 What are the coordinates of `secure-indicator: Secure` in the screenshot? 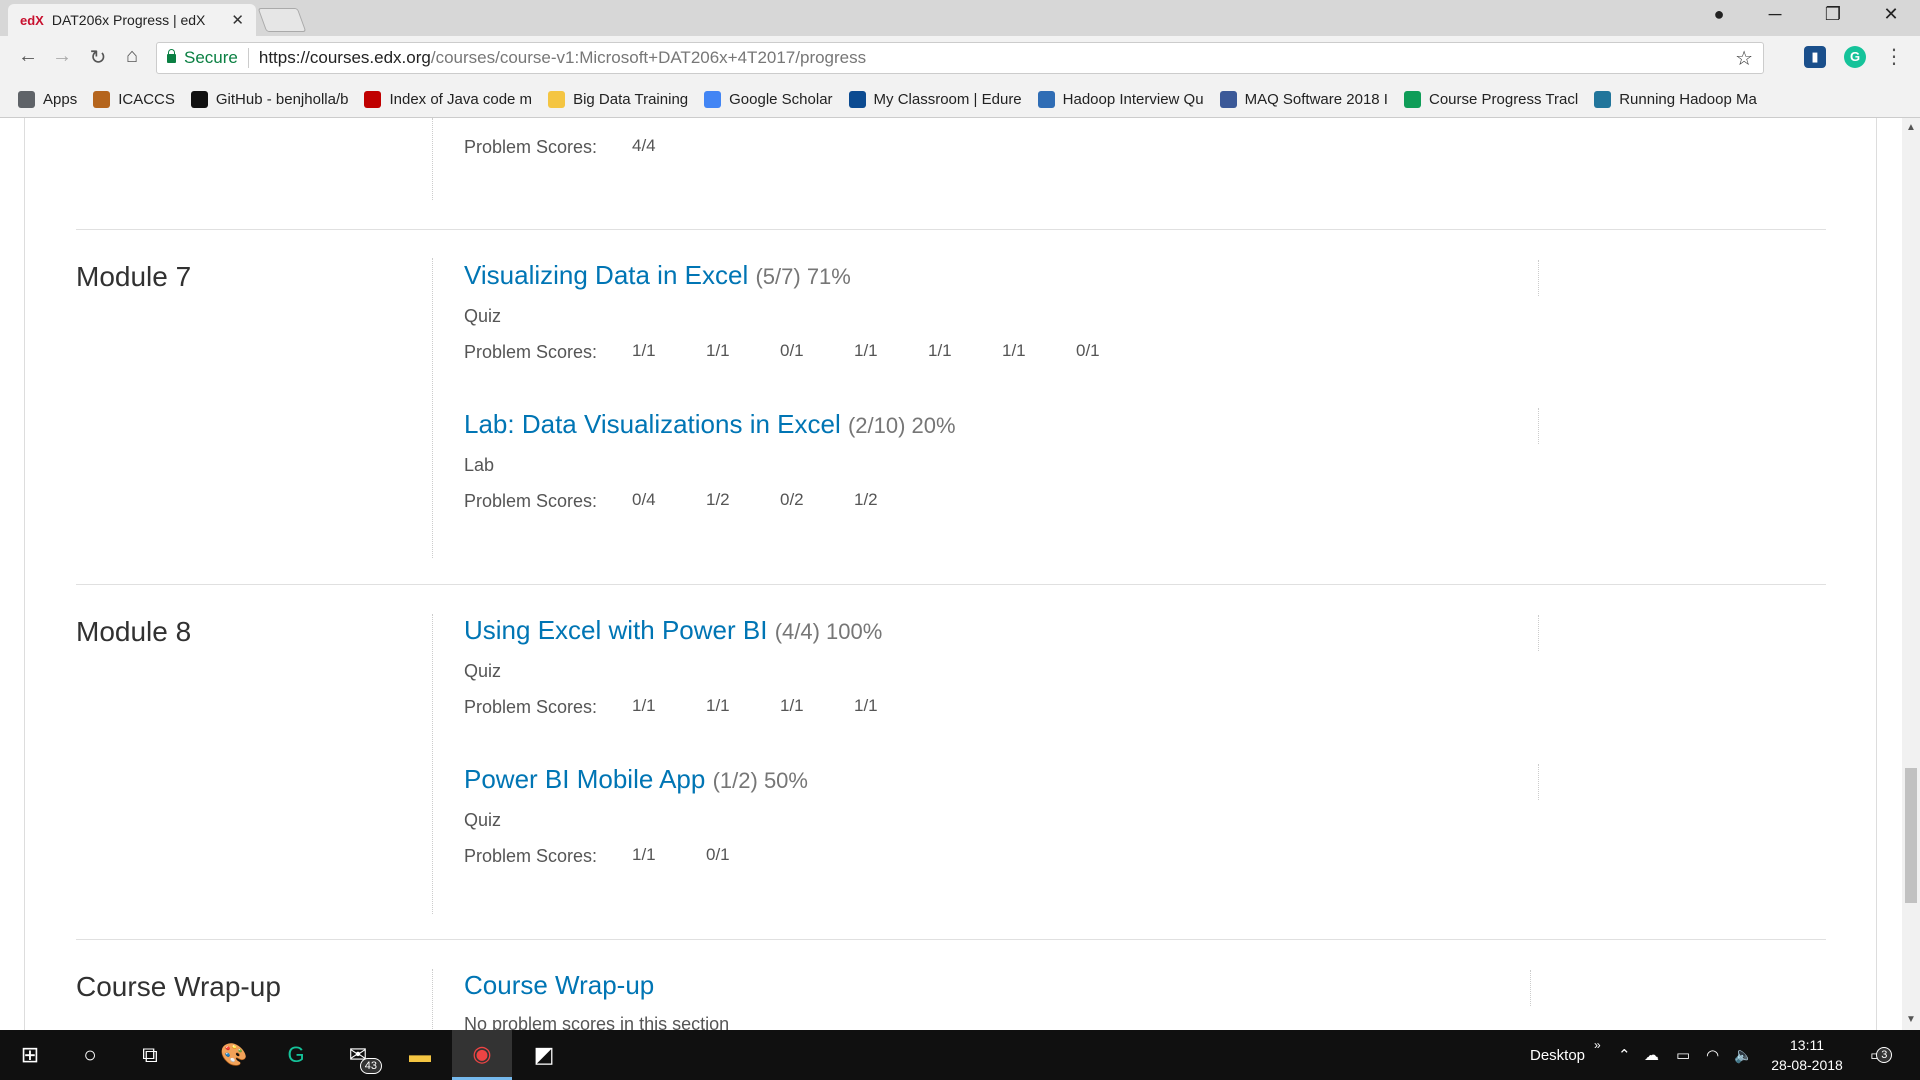 It's located at (202, 58).